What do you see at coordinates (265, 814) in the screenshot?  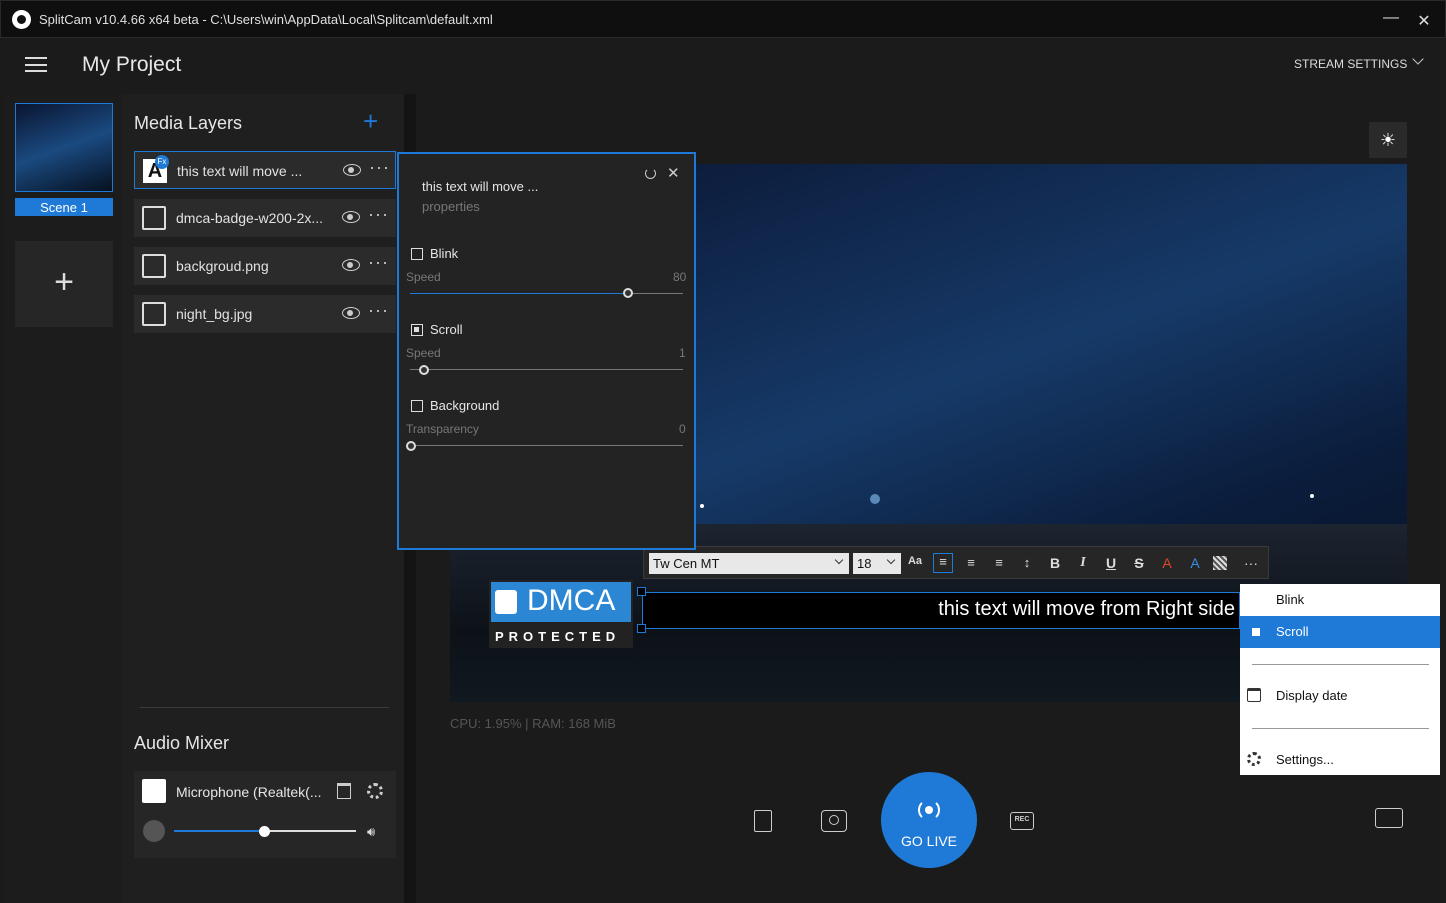 I see `audio-device-card: Microphone (Realtek(... 🔊︎` at bounding box center [265, 814].